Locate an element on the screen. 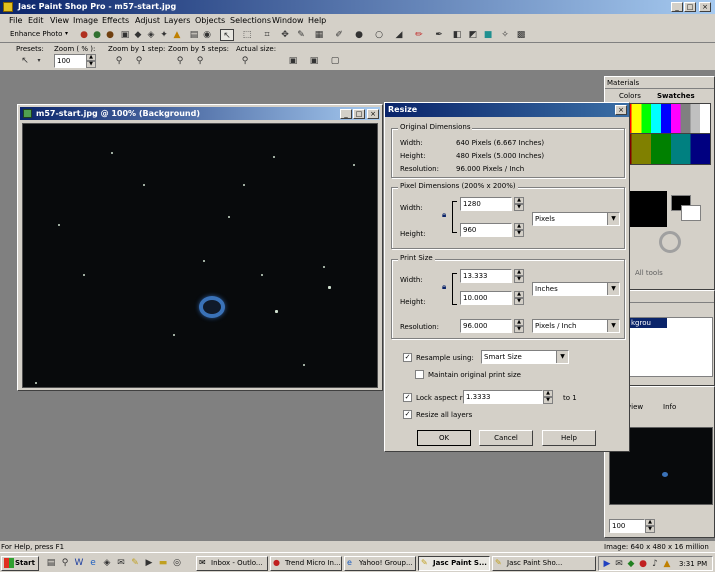 This screenshot has height=572, width=715. background-color is located at coordinates (691, 213).